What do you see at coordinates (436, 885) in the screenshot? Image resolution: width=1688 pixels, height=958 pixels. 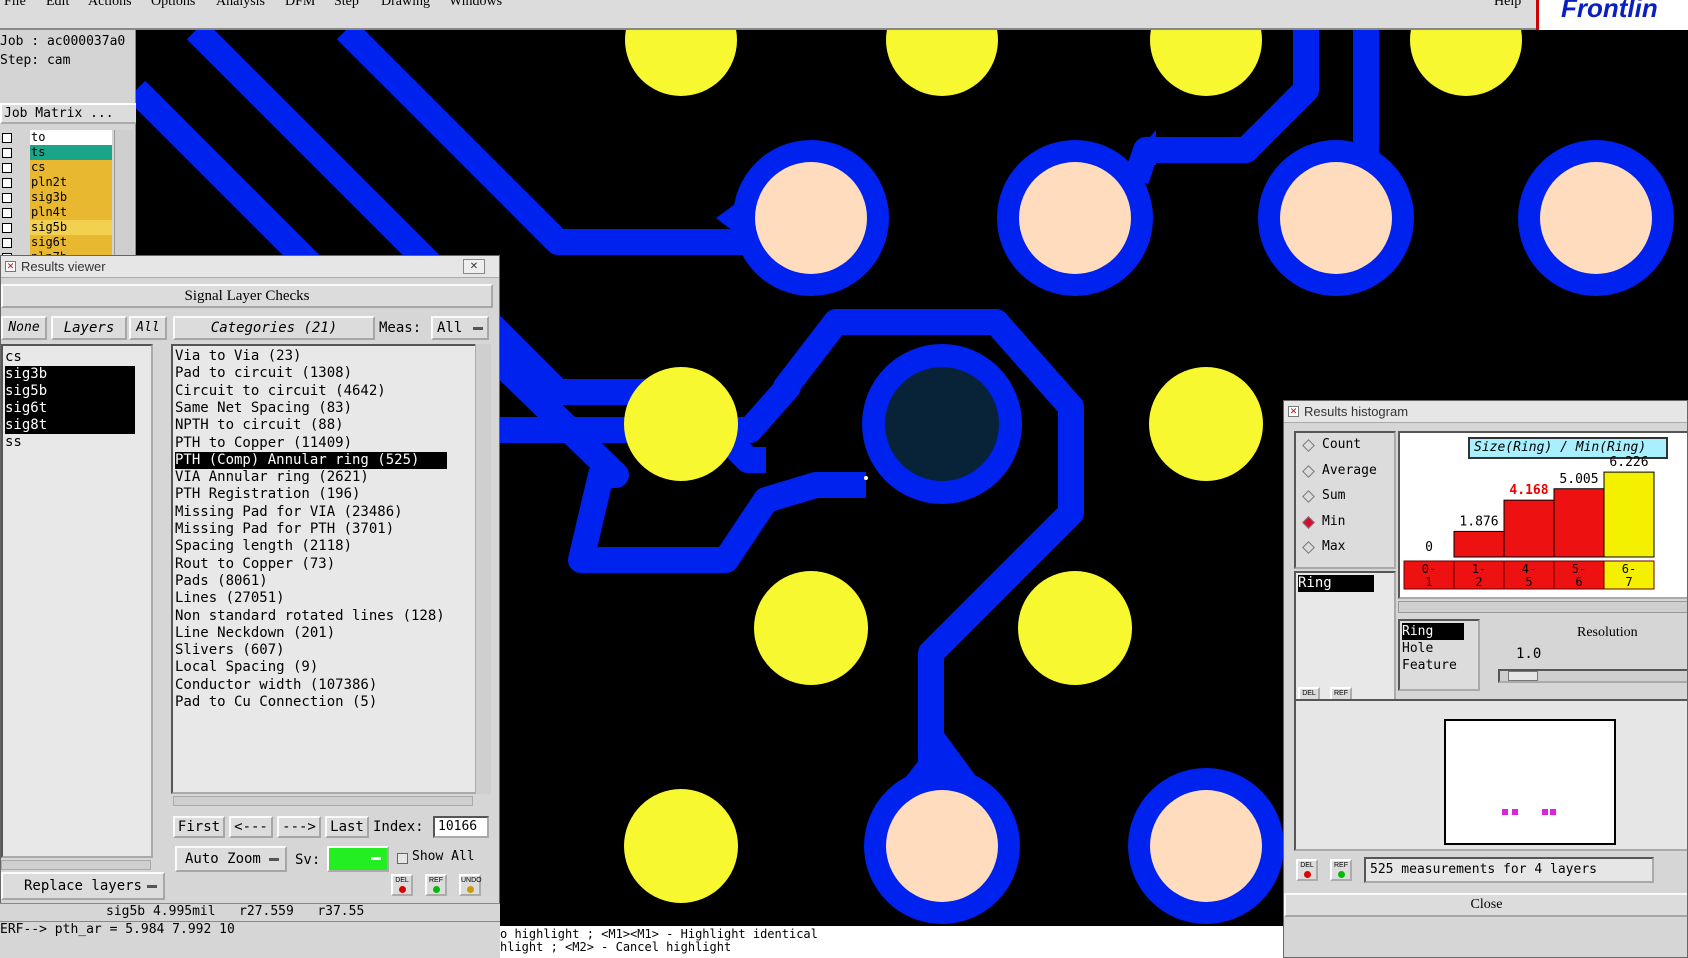 I see `ref-button: REF` at bounding box center [436, 885].